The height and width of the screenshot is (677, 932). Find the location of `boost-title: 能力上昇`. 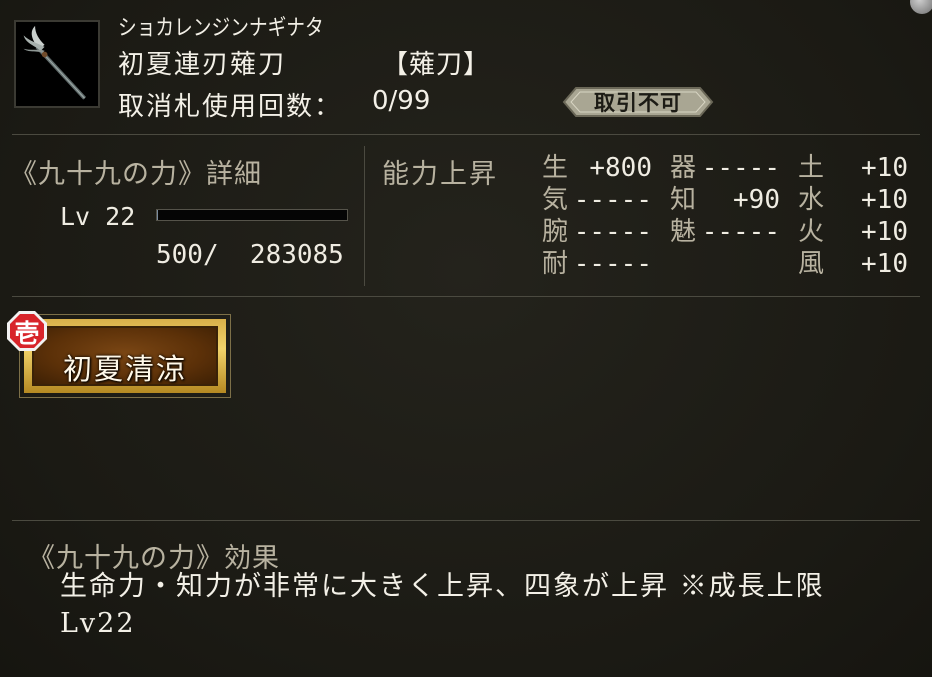

boost-title: 能力上昇 is located at coordinates (440, 174).